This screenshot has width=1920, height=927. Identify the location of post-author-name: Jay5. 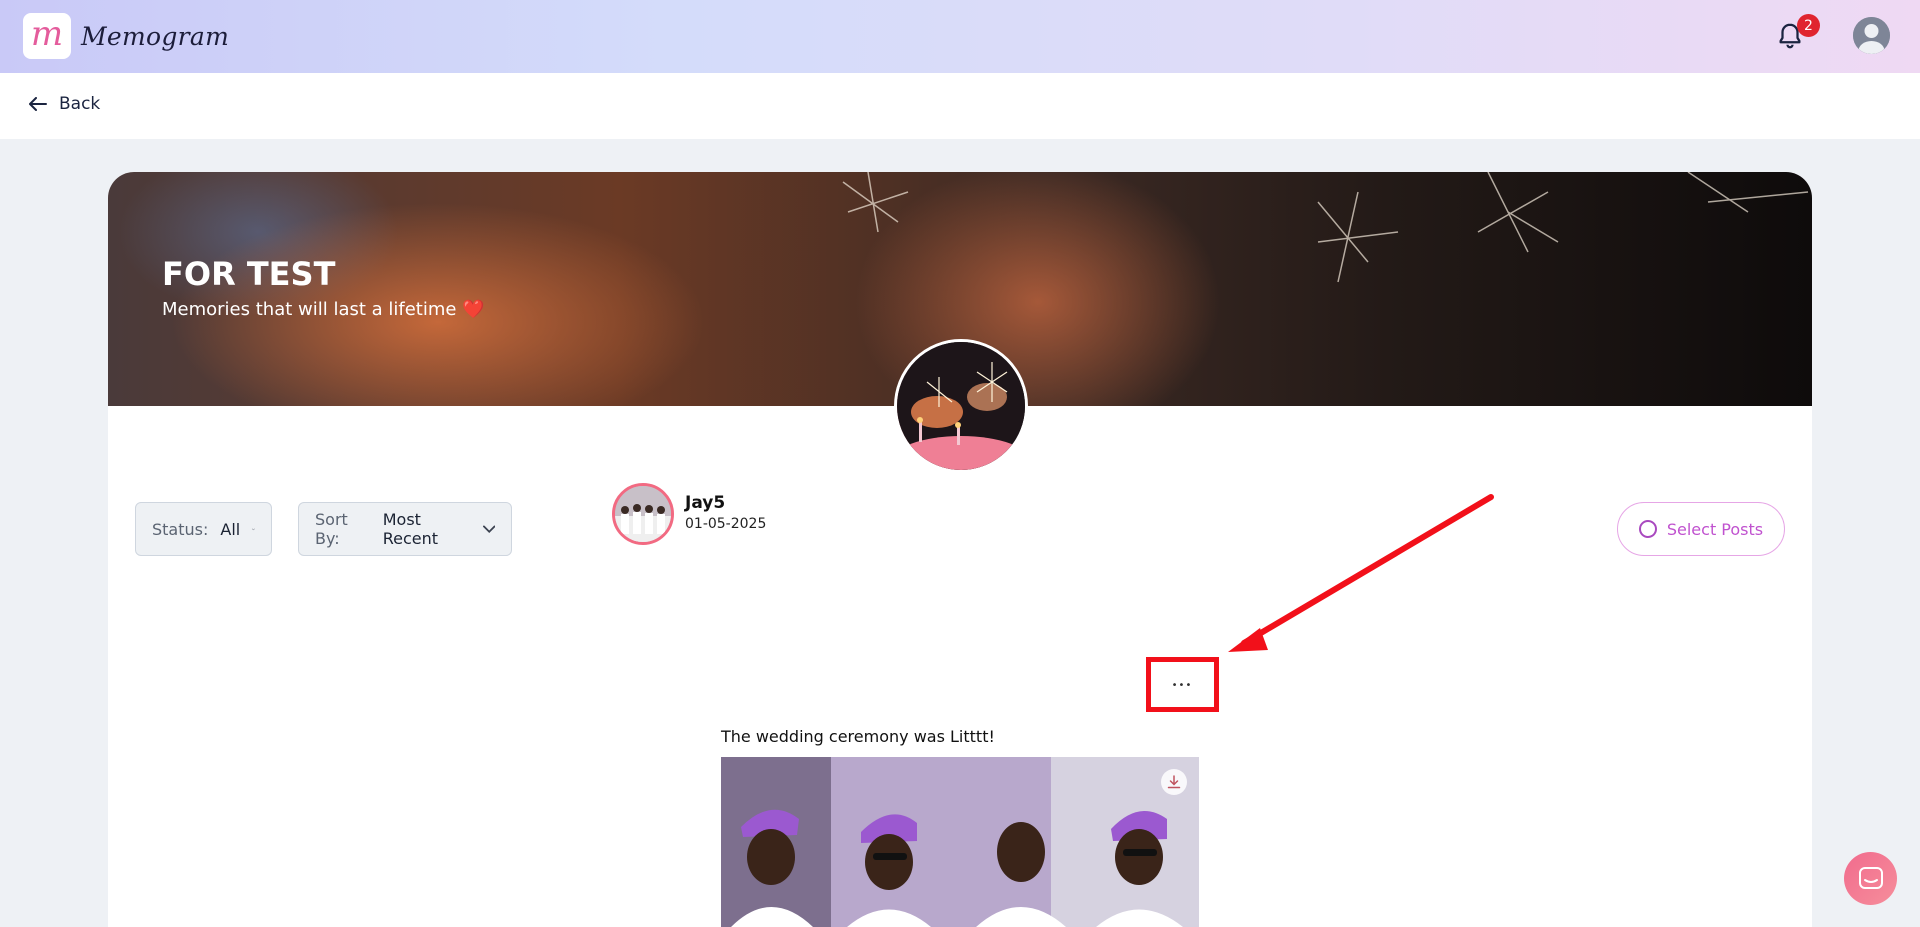
(705, 503).